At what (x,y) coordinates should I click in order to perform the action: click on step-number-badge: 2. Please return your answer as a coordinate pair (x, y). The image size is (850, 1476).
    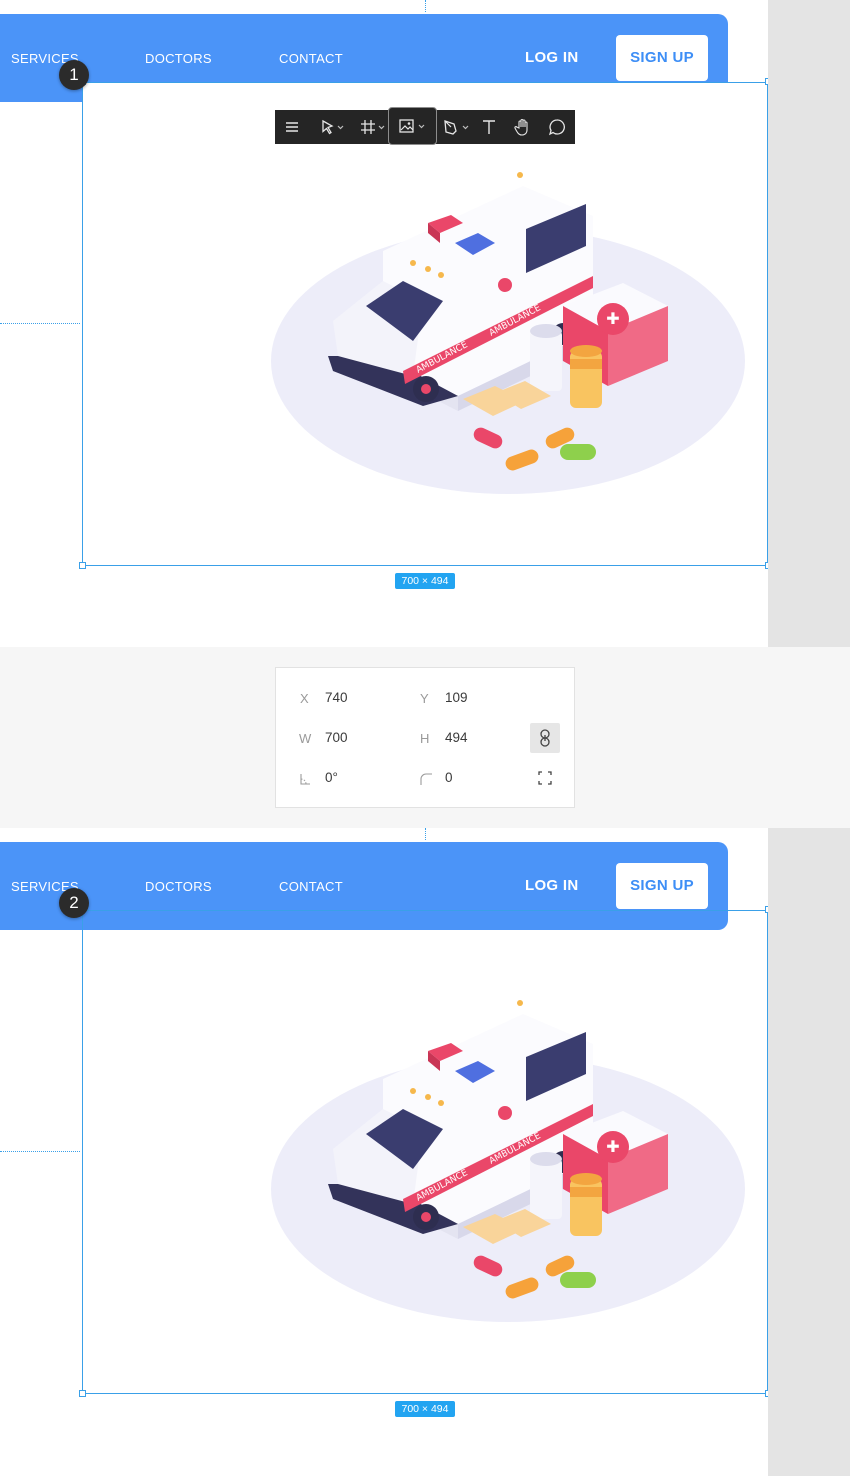
    Looking at the image, I should click on (74, 903).